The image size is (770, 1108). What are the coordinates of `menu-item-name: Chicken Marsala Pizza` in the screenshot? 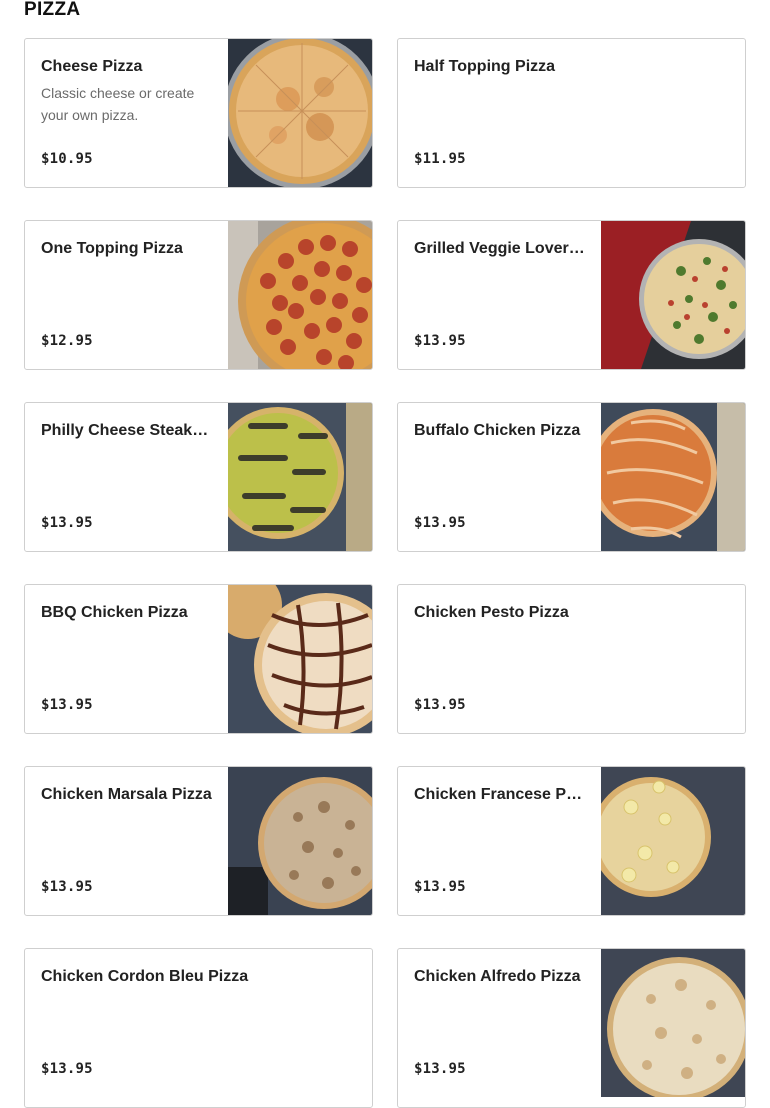 It's located at (126, 794).